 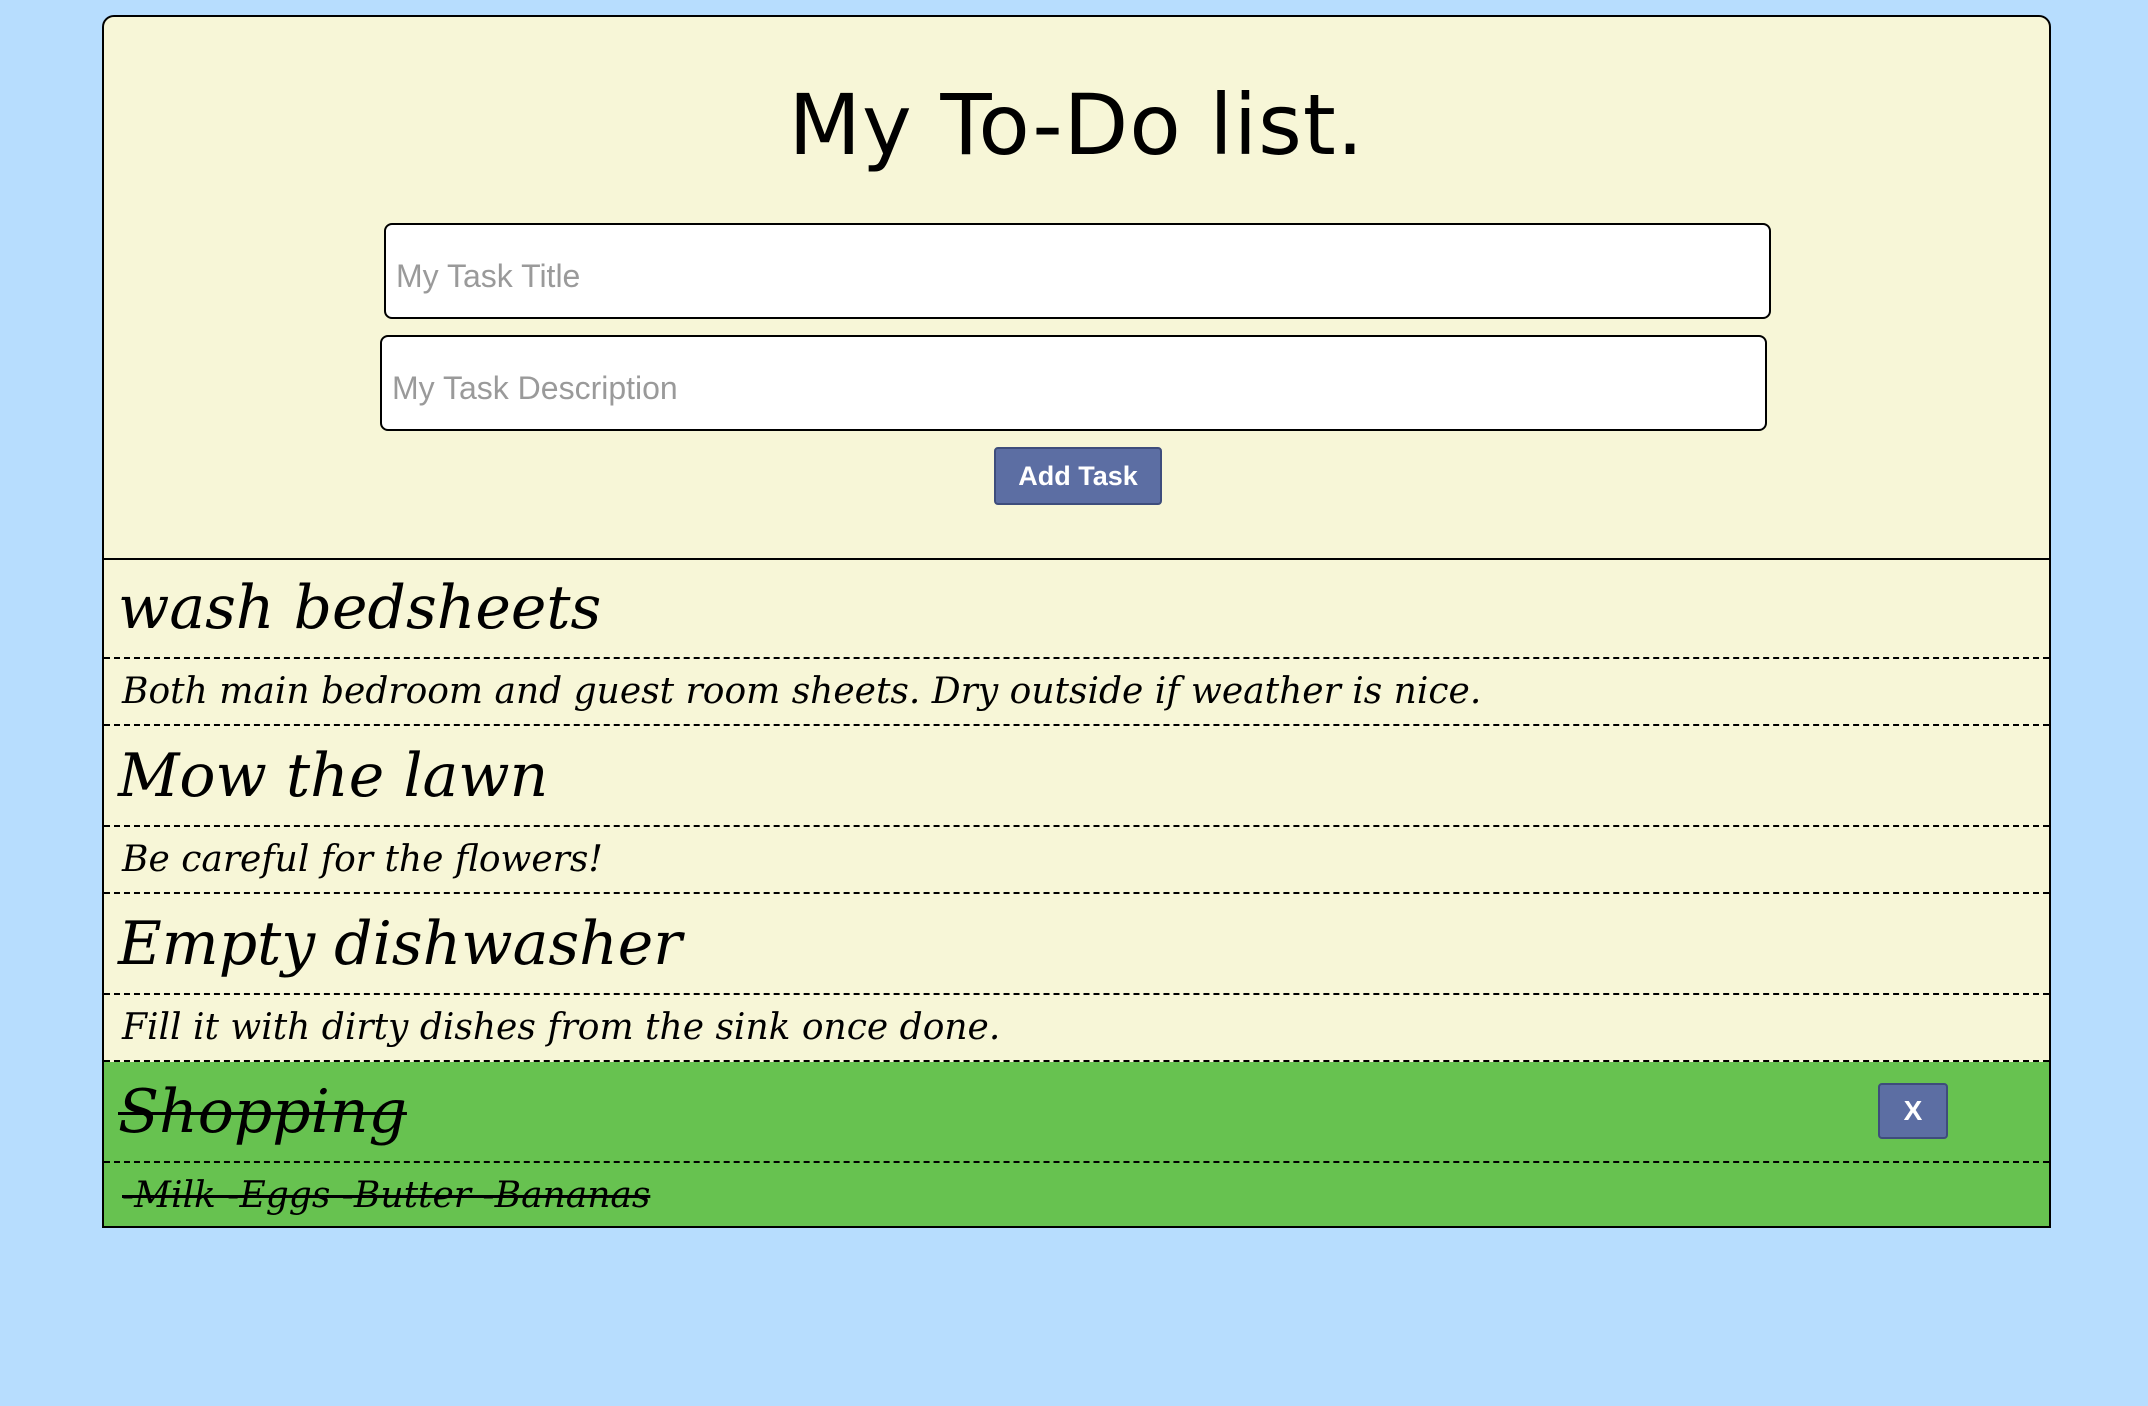 What do you see at coordinates (1076, 608) in the screenshot?
I see `task-title-row: wash bedsheets` at bounding box center [1076, 608].